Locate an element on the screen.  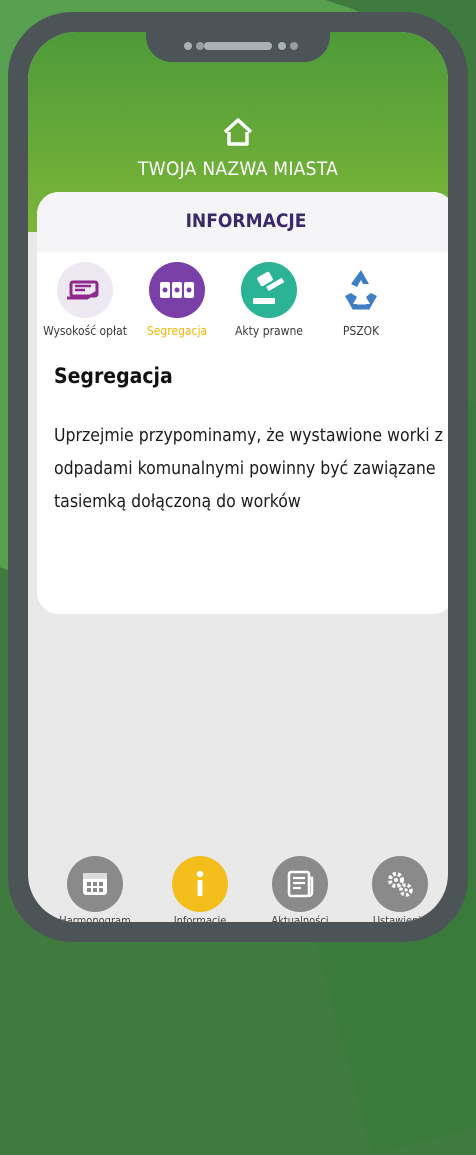
nav-ustawienia: Ustawienia is located at coordinates (399, 889).